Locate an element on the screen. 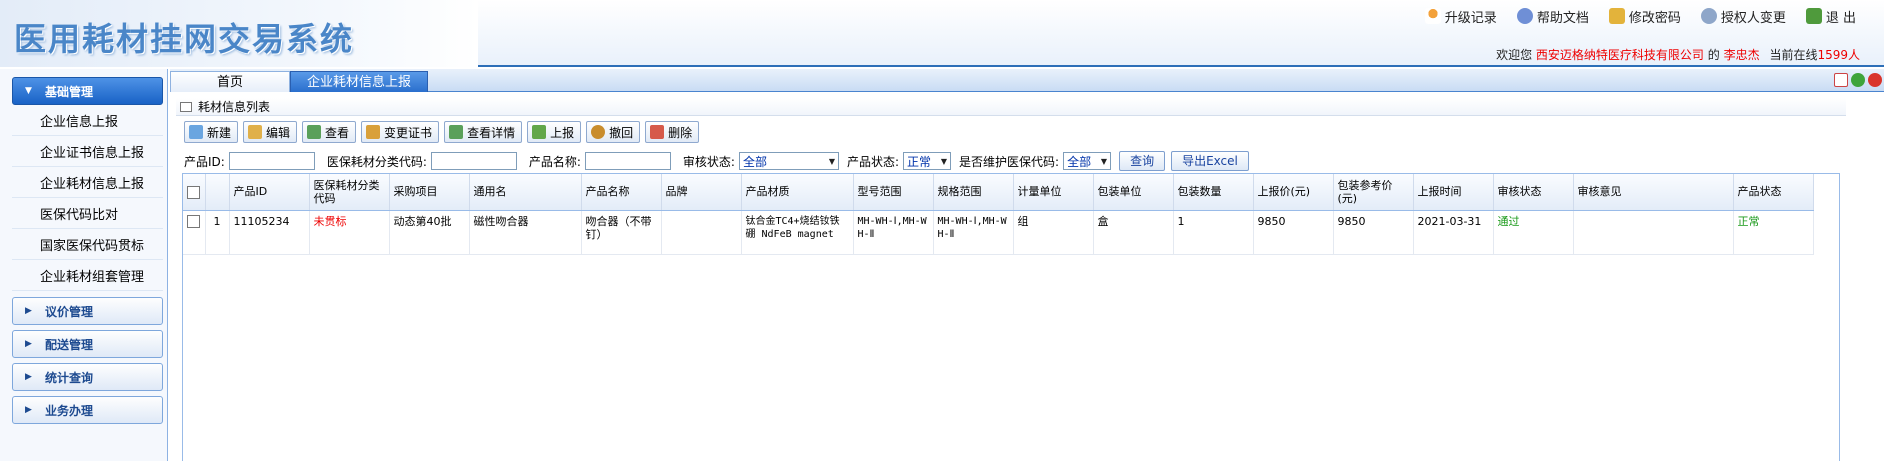 The image size is (1884, 461). help-doc-link: 帮助文档 is located at coordinates (1559, 16).